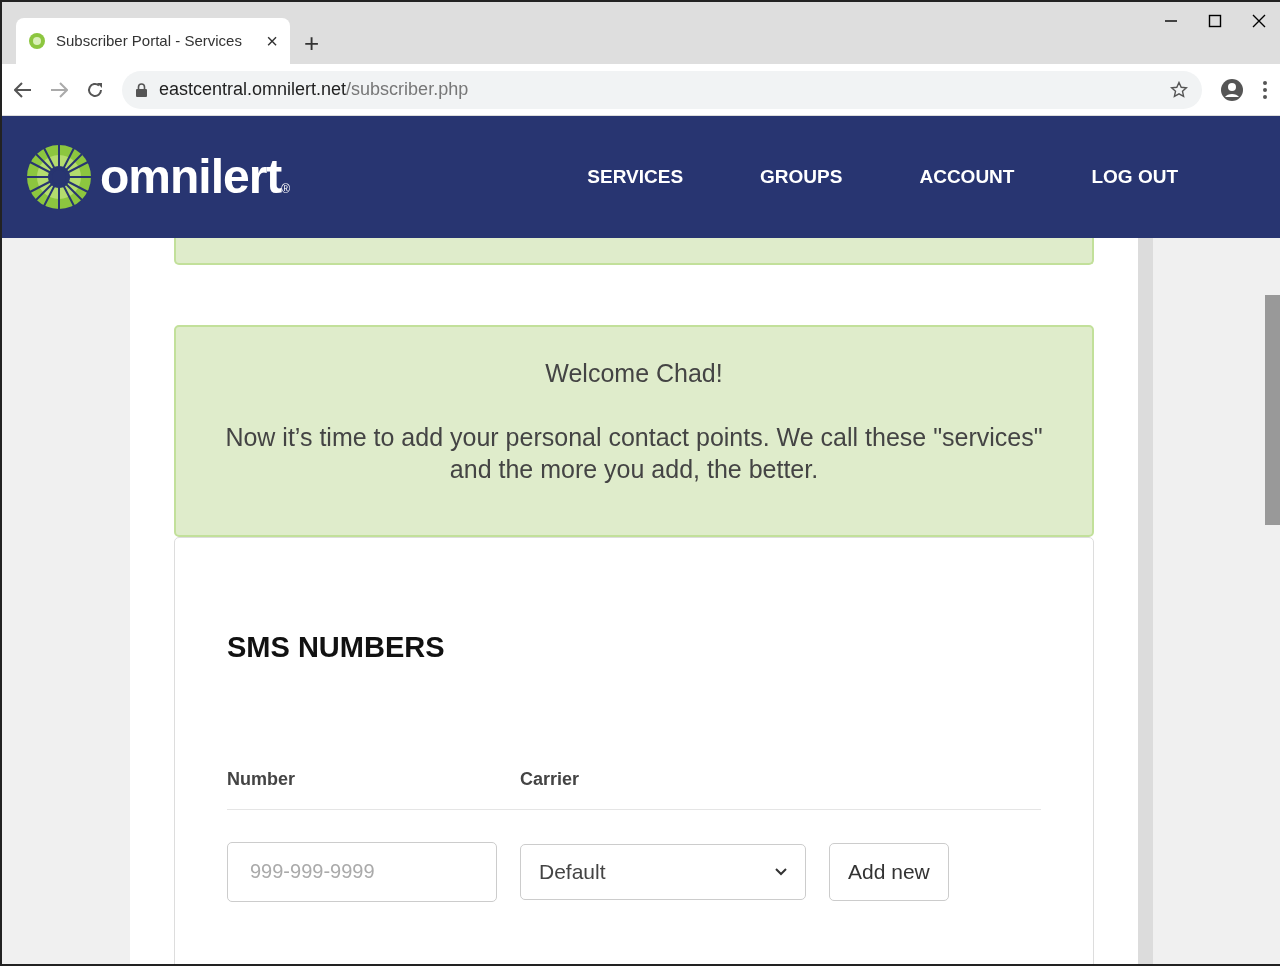  Describe the element at coordinates (149, 40) in the screenshot. I see `tab-title: Subscriber Portal - Services` at that location.